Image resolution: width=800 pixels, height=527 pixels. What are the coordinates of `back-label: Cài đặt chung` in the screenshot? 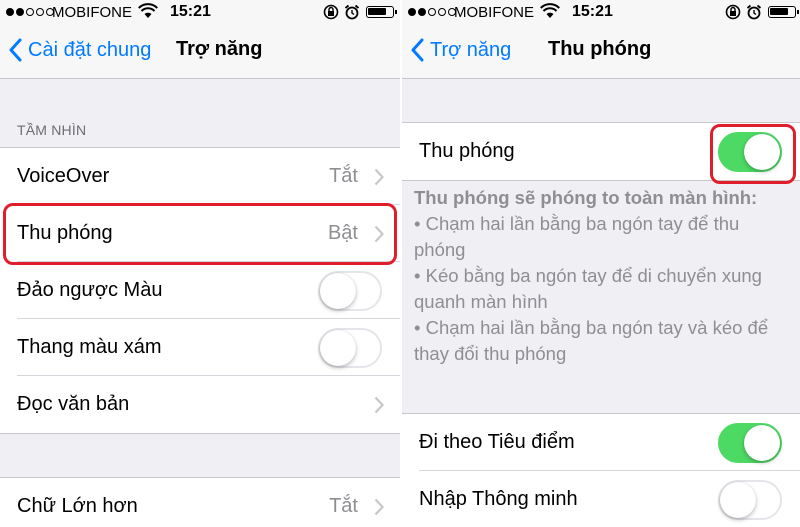 It's located at (90, 49).